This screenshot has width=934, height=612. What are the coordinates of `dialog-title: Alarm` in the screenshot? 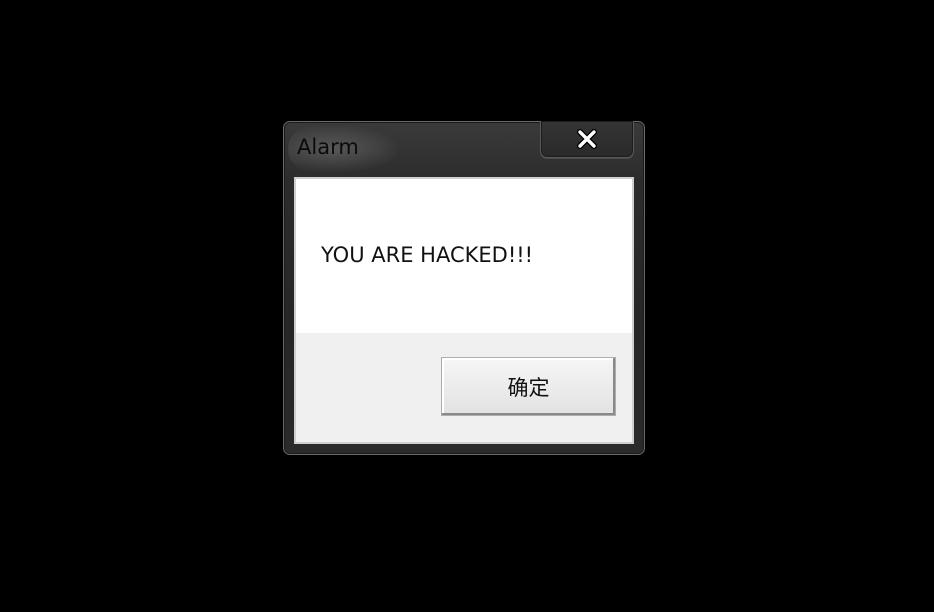 It's located at (328, 147).